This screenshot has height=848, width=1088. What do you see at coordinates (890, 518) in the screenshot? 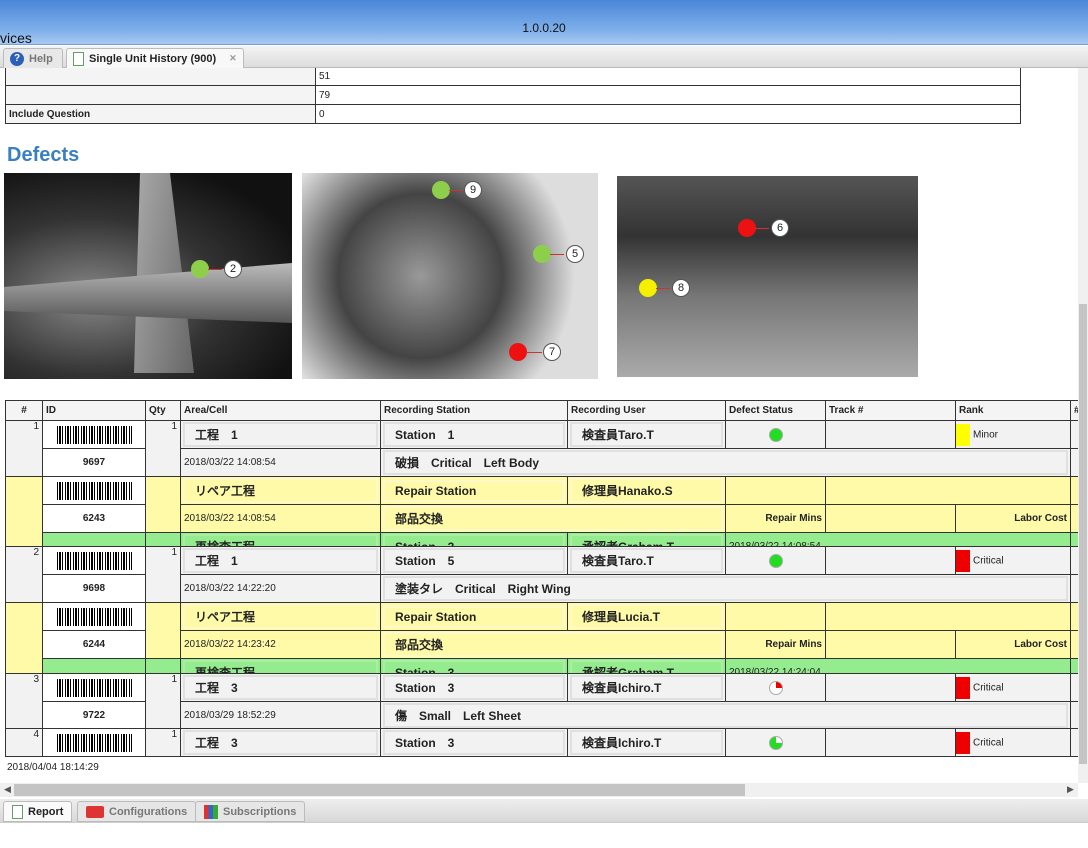
I see `repair-mins-value` at bounding box center [890, 518].